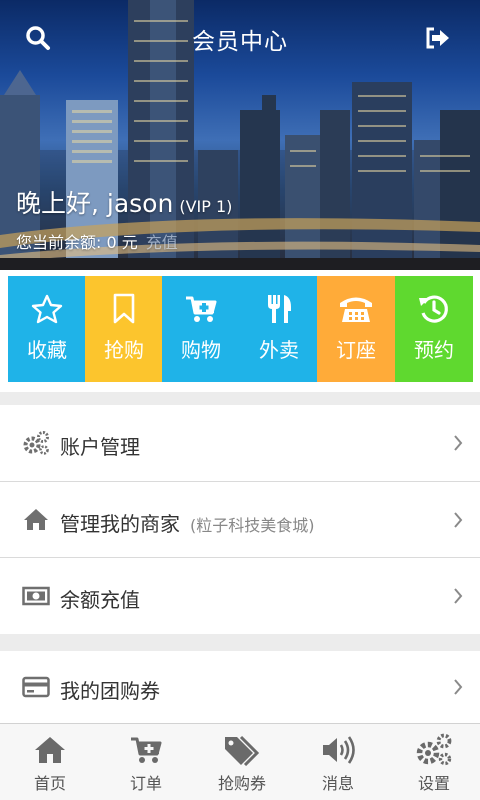 The height and width of the screenshot is (800, 480). Describe the element at coordinates (240, 42) in the screenshot. I see `page-title: 会员中心` at that location.